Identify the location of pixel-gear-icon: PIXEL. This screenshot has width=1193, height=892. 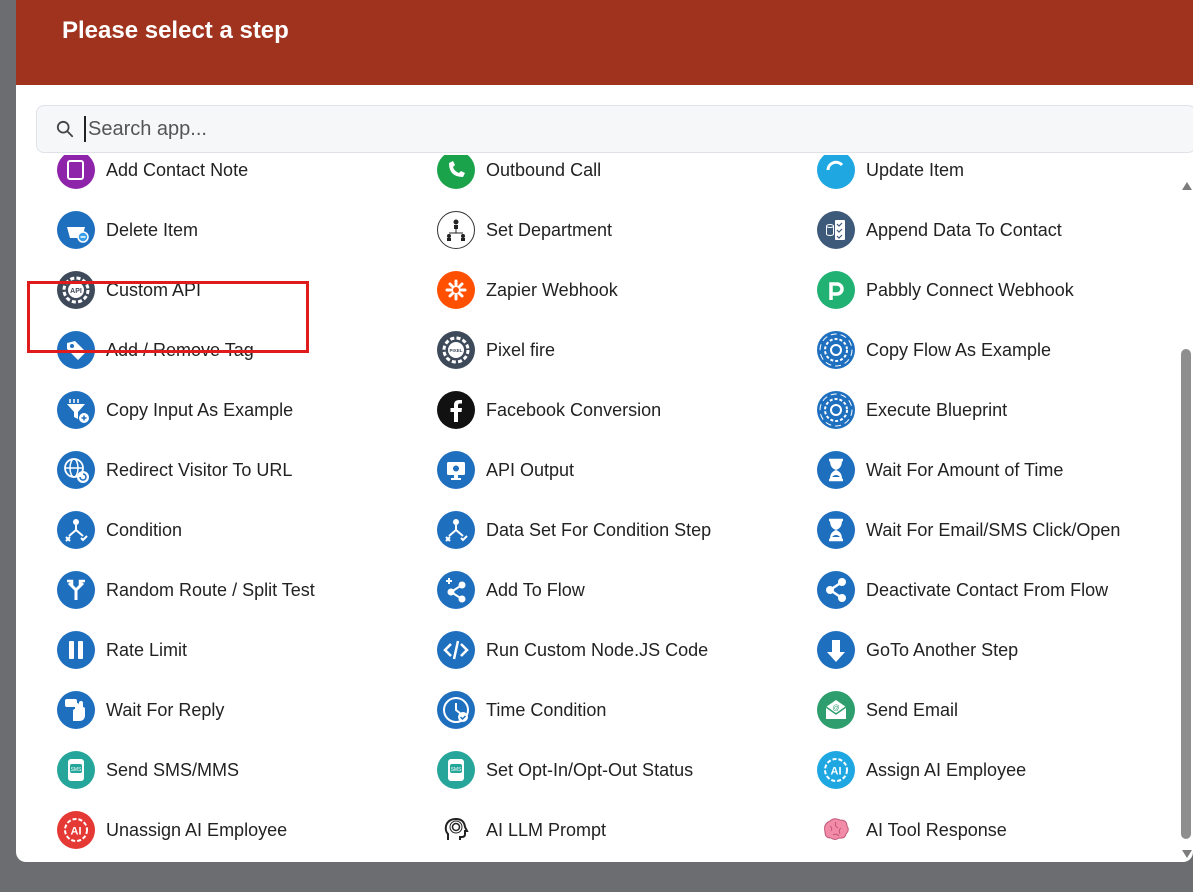
(456, 350).